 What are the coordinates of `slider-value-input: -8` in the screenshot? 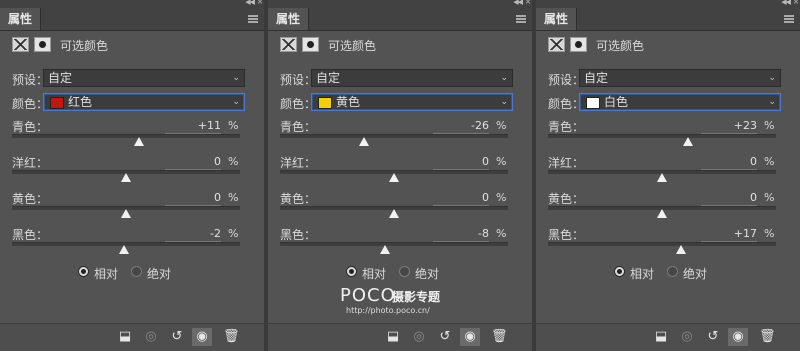 It's located at (461, 234).